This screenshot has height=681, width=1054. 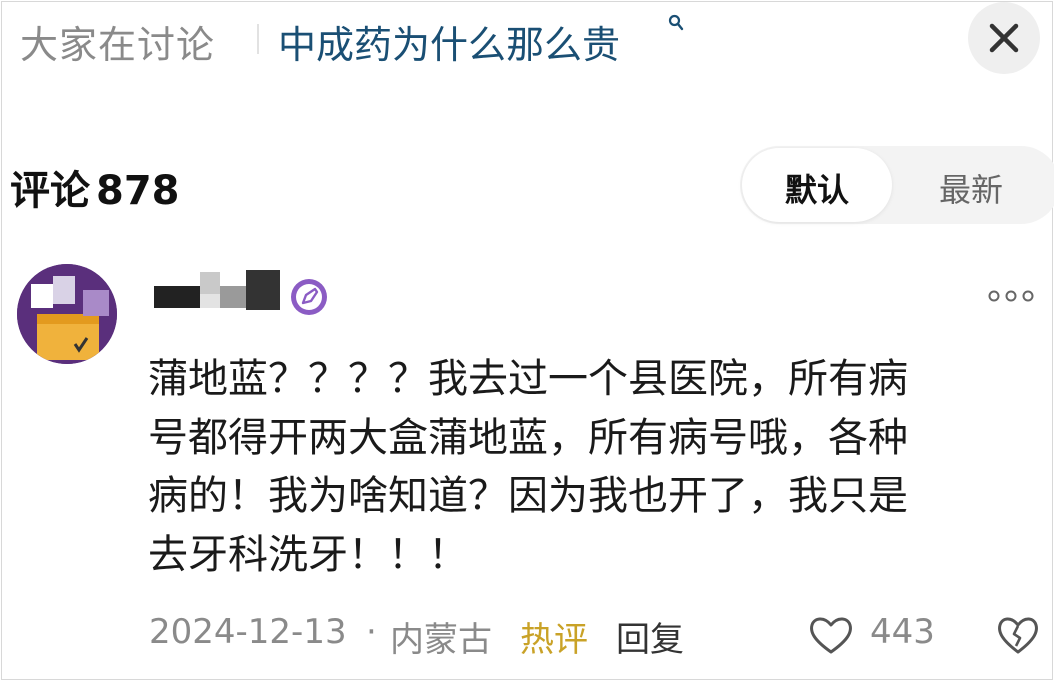 What do you see at coordinates (831, 635) in the screenshot?
I see `heart-icon` at bounding box center [831, 635].